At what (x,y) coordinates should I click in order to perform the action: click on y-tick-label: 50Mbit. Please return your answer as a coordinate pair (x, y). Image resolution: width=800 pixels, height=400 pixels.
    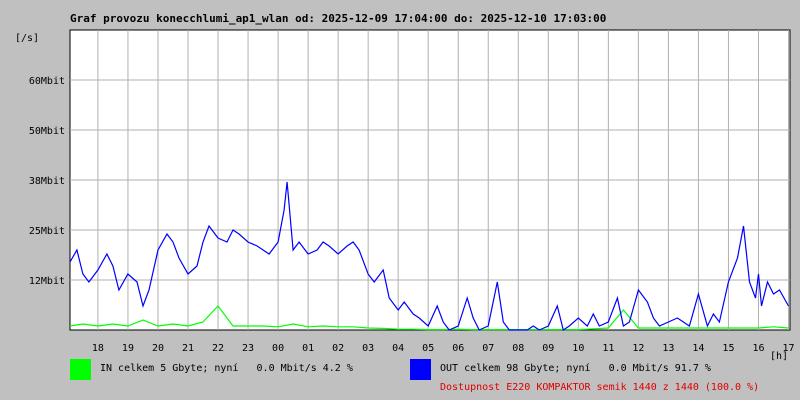
    Looking at the image, I should click on (47, 131).